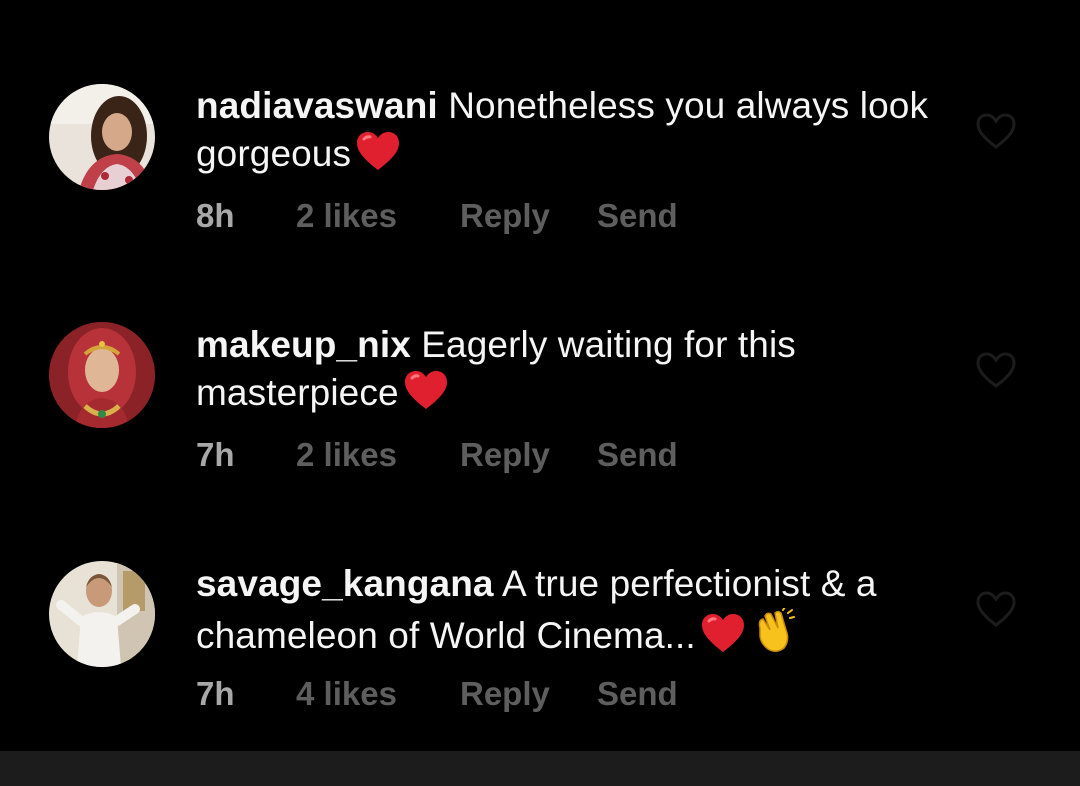  Describe the element at coordinates (345, 583) in the screenshot. I see `comment-username: savage_kangana` at that location.